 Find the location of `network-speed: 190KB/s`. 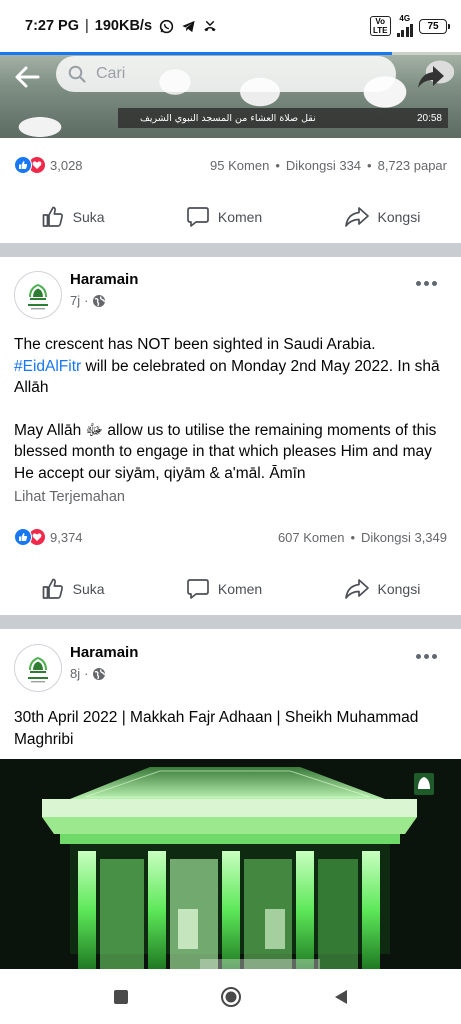

network-speed: 190KB/s is located at coordinates (123, 26).